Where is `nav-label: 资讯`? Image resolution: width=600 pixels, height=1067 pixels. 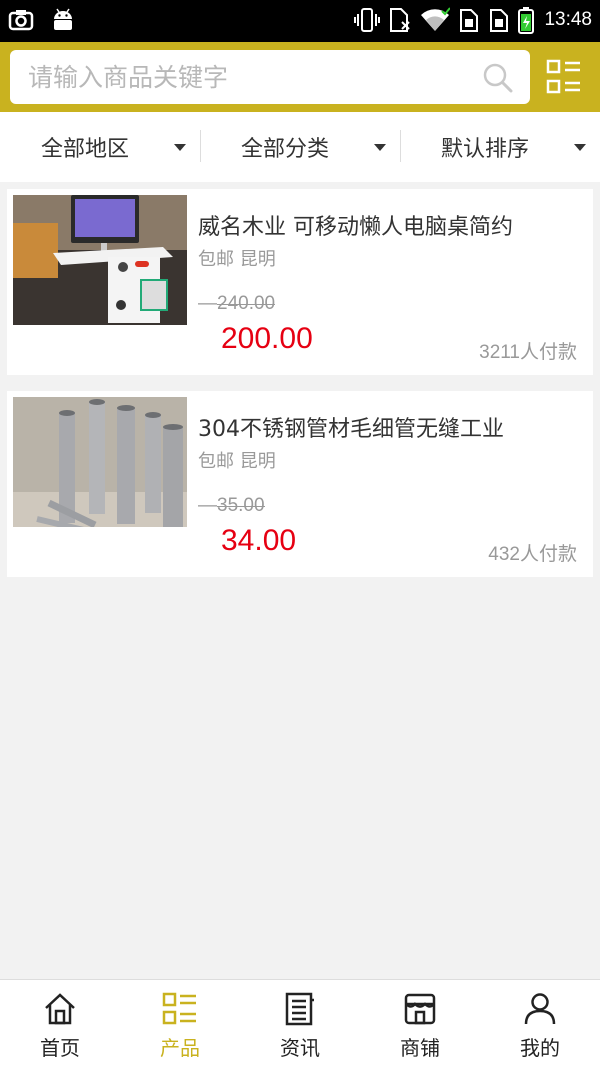
nav-label: 资讯 is located at coordinates (300, 1048).